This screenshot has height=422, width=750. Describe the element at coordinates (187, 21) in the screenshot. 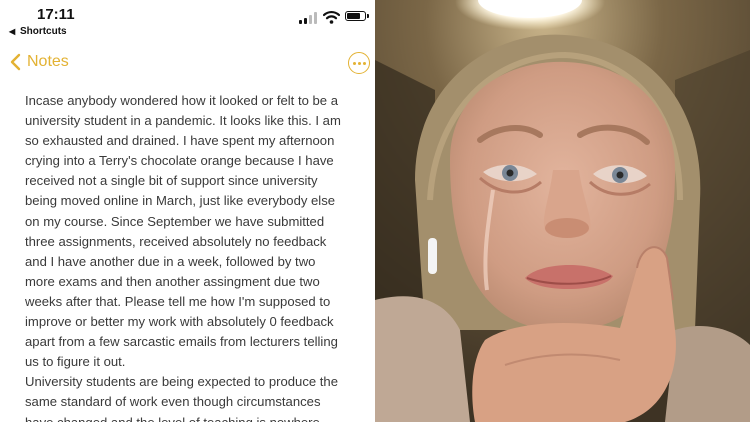

I see `status-bar: 17:11 ◀ Shortcuts` at that location.